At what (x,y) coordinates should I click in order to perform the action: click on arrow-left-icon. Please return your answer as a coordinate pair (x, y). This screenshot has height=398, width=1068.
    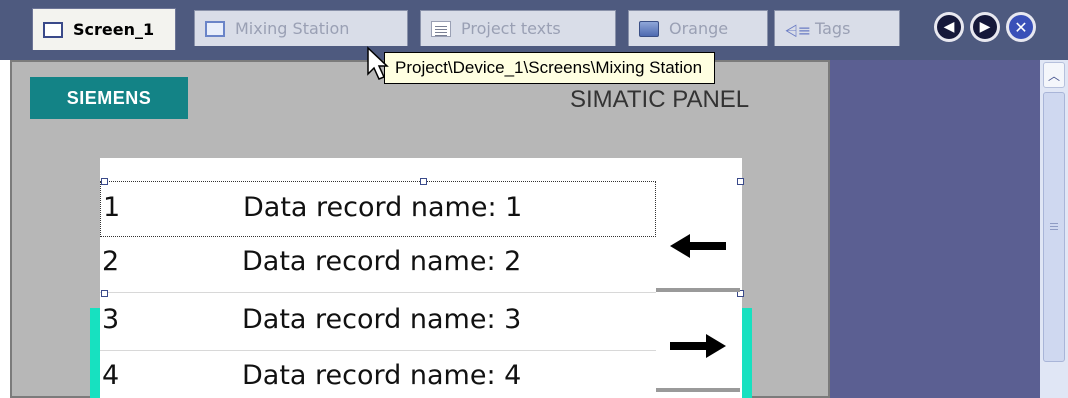
    Looking at the image, I should click on (698, 246).